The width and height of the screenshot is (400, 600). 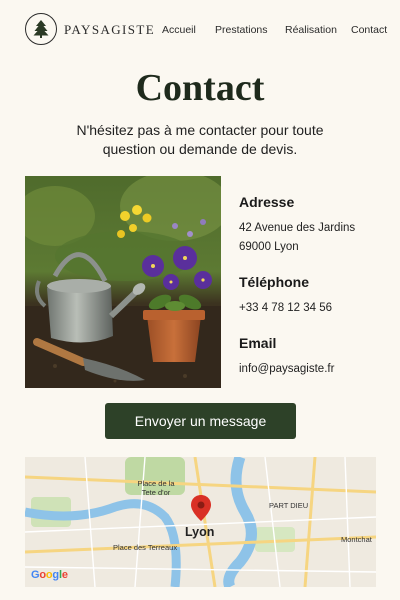 I want to click on nav-prestations: Prestations, so click(x=241, y=30).